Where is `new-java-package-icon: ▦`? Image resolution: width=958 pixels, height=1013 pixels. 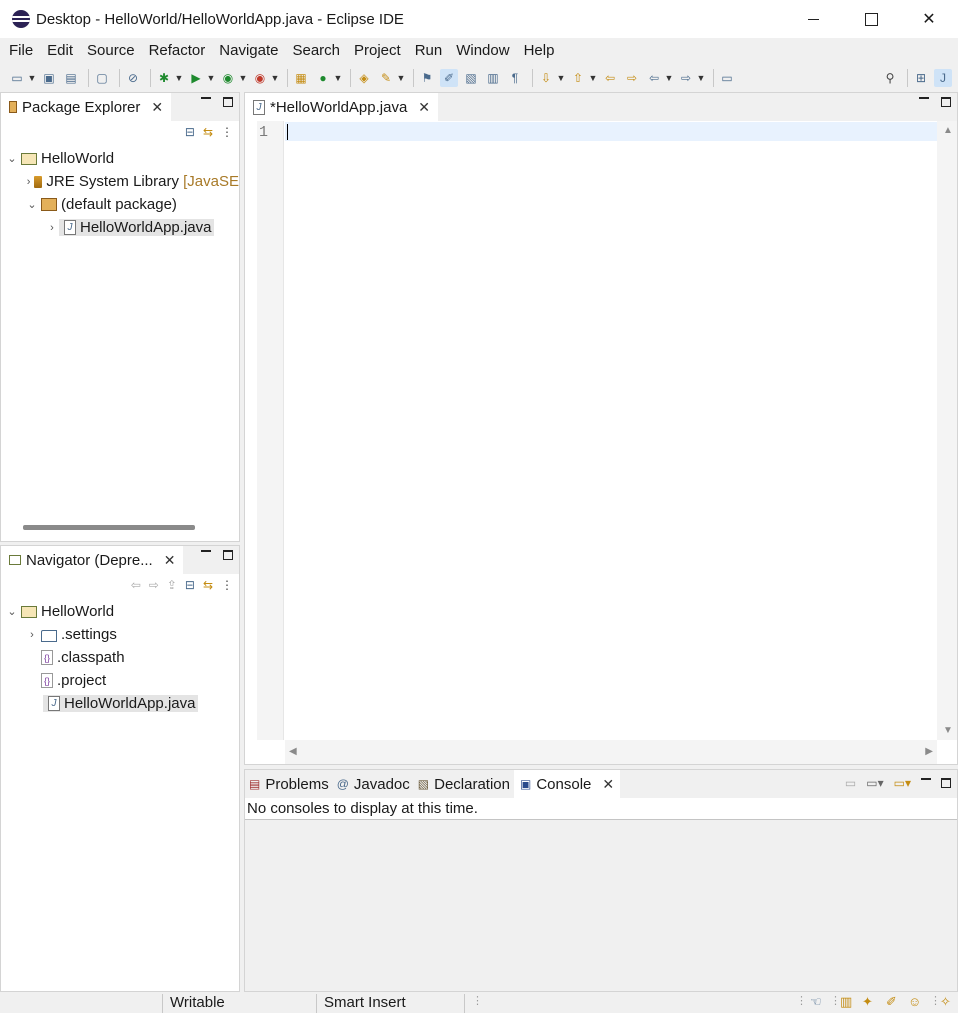
new-java-package-icon: ▦ is located at coordinates (301, 78).